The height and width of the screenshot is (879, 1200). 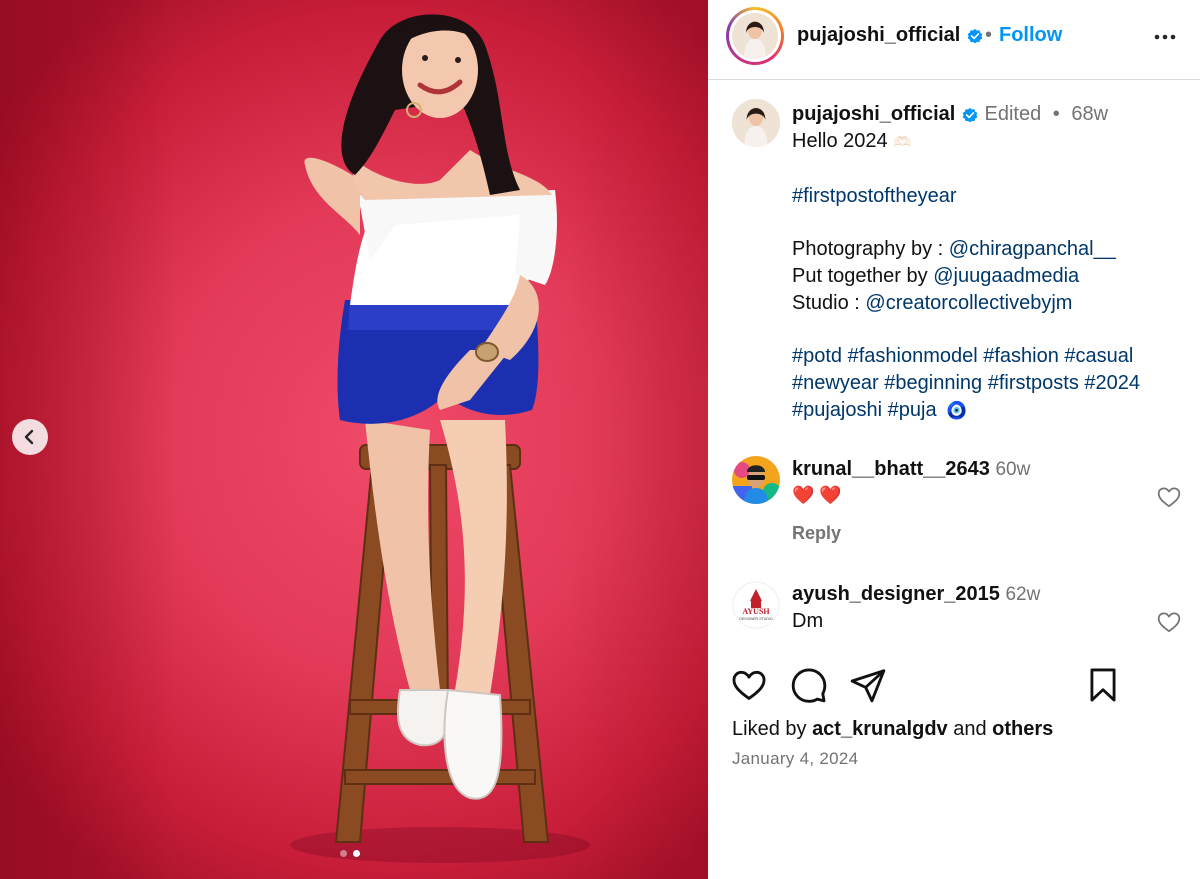 I want to click on comment-avatar, so click(x=756, y=480).